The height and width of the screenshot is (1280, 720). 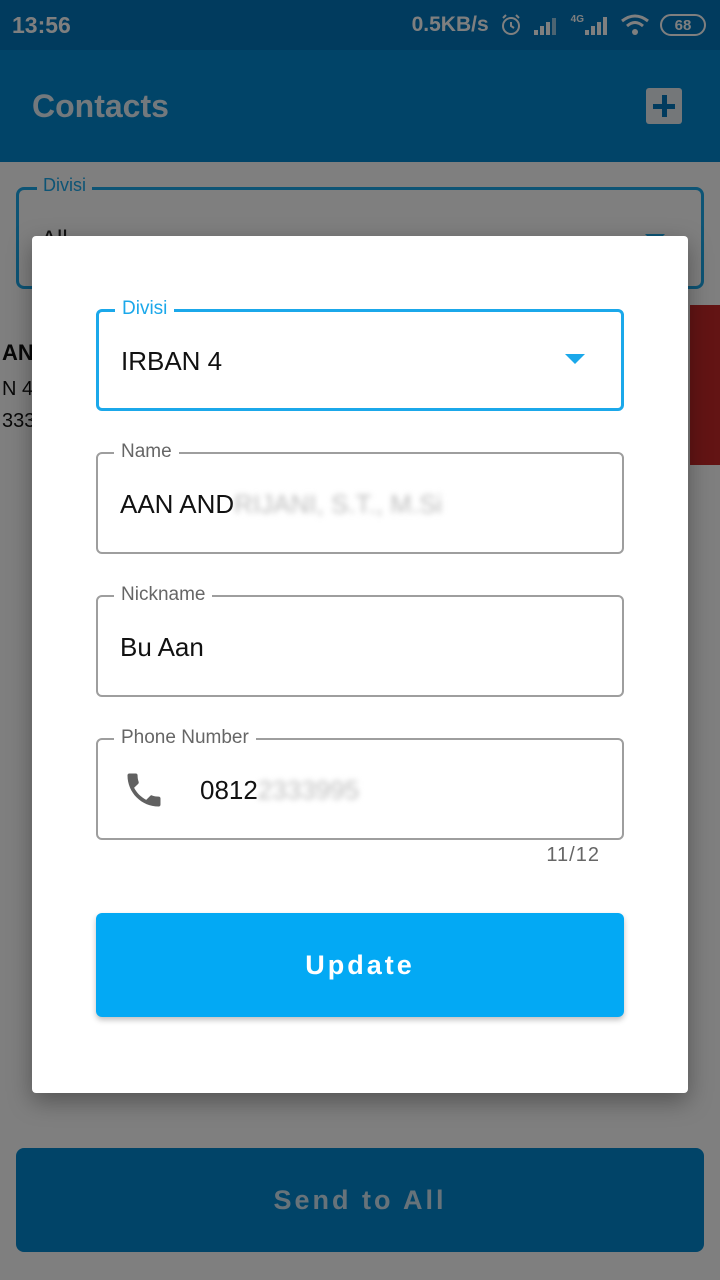 What do you see at coordinates (338, 504) in the screenshot?
I see `name-value-blurred: RIJANI, S.T., M.Si` at bounding box center [338, 504].